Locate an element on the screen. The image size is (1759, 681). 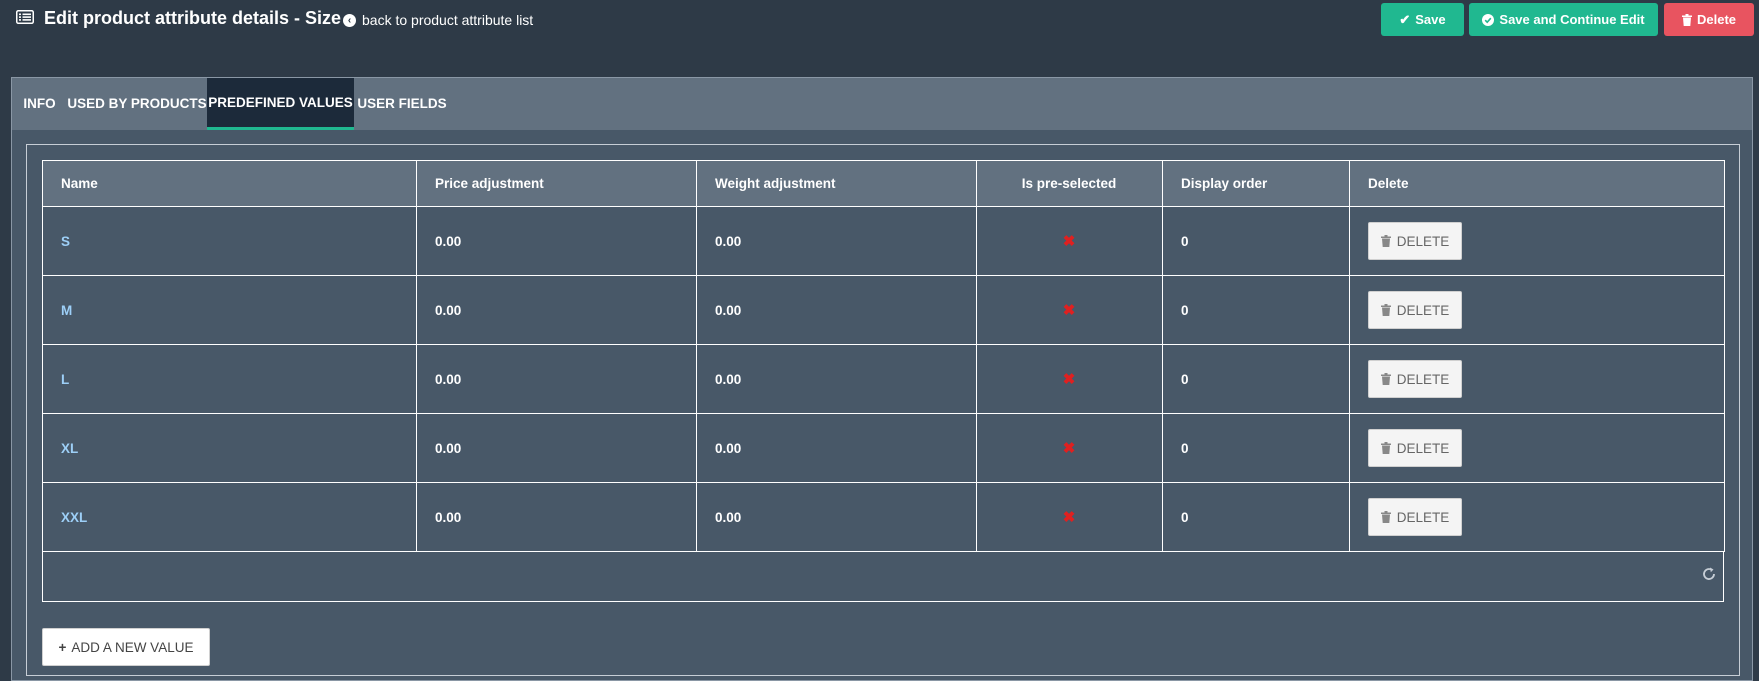
table-footer is located at coordinates (883, 577).